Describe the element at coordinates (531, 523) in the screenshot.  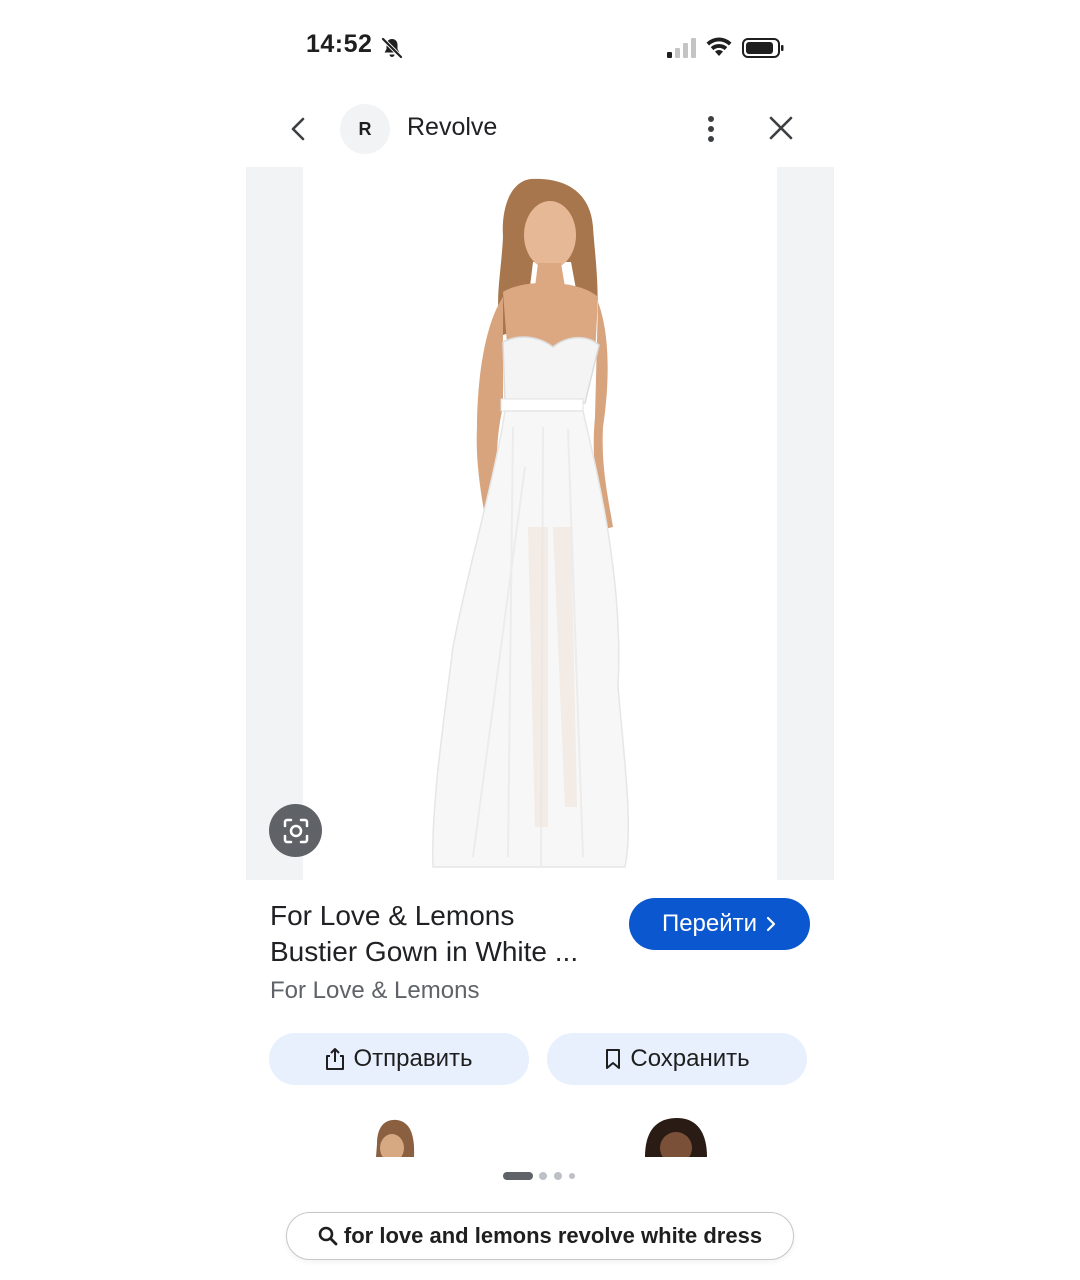
I see `model-in-white-gown-illustration` at that location.